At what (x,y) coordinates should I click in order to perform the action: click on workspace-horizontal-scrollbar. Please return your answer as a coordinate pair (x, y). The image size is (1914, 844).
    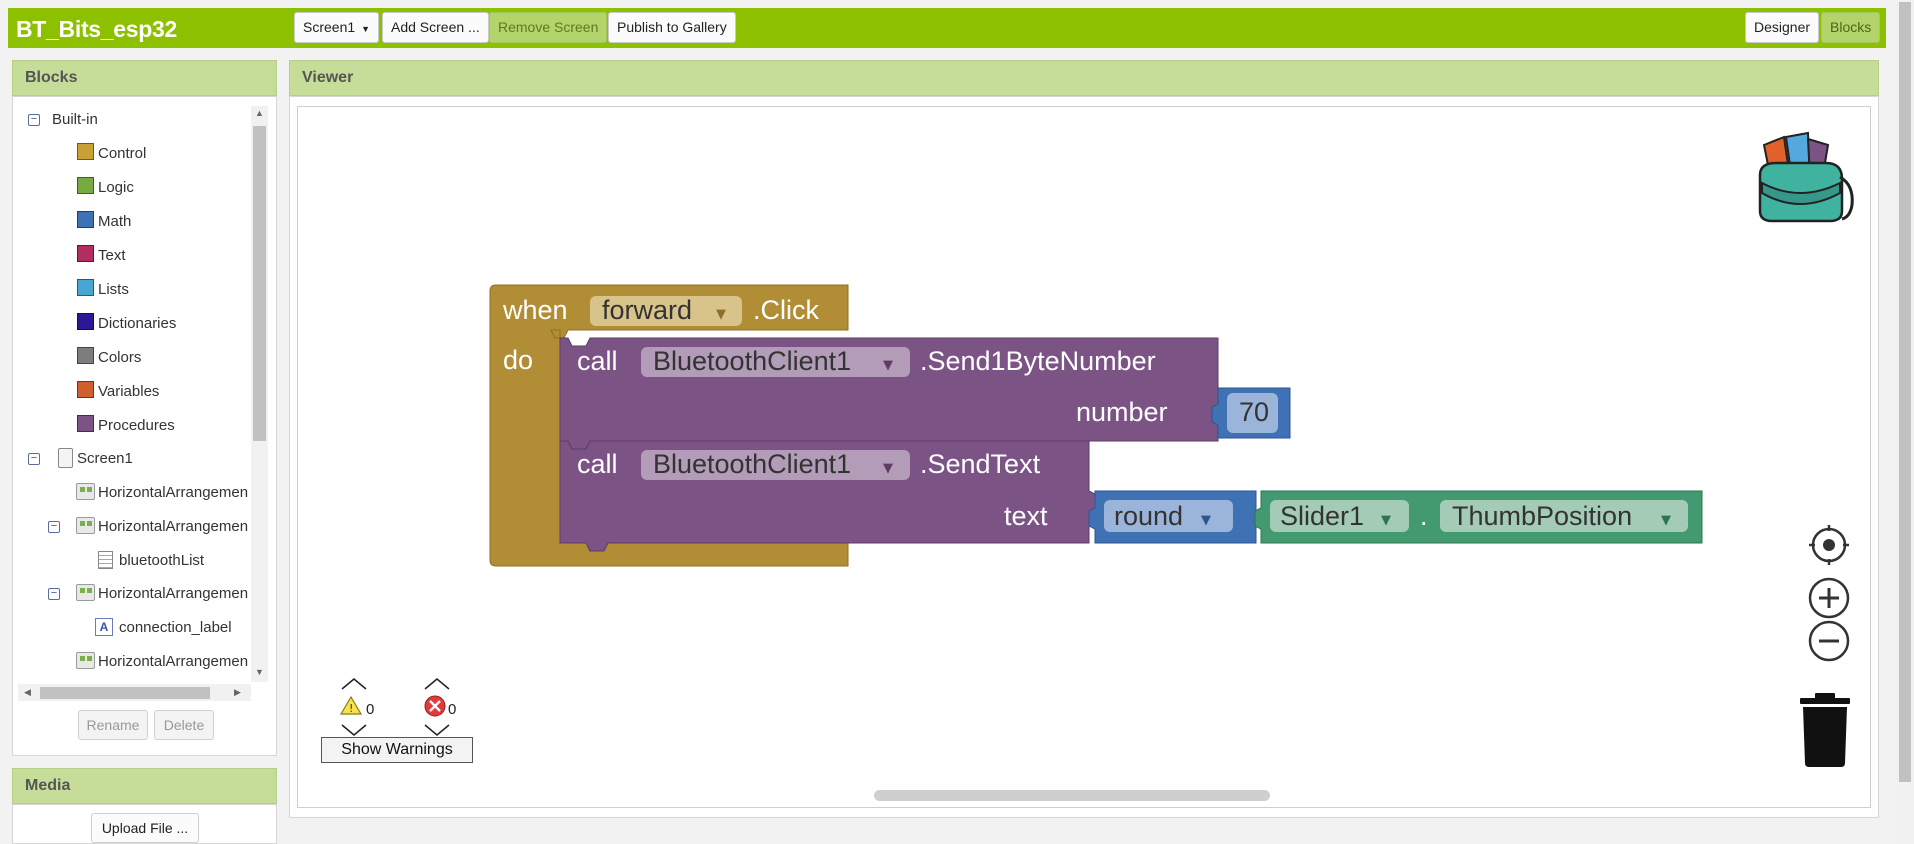
    Looking at the image, I should click on (1072, 795).